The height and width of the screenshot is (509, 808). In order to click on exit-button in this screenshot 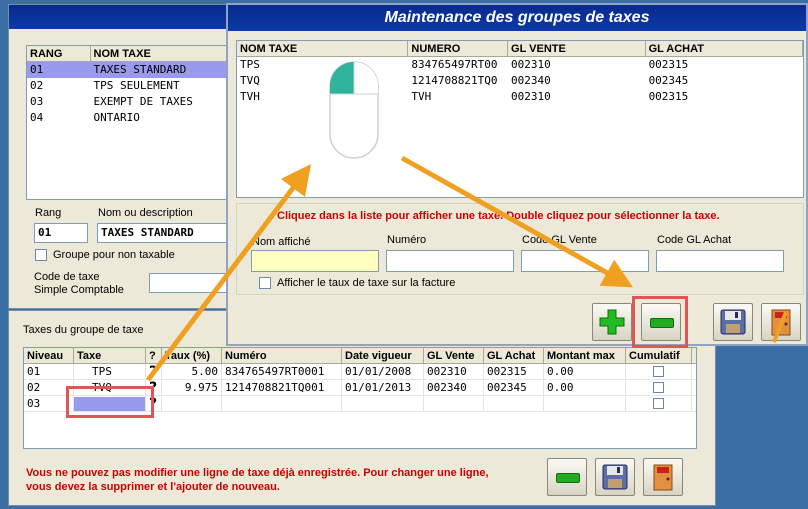, I will do `click(663, 477)`.